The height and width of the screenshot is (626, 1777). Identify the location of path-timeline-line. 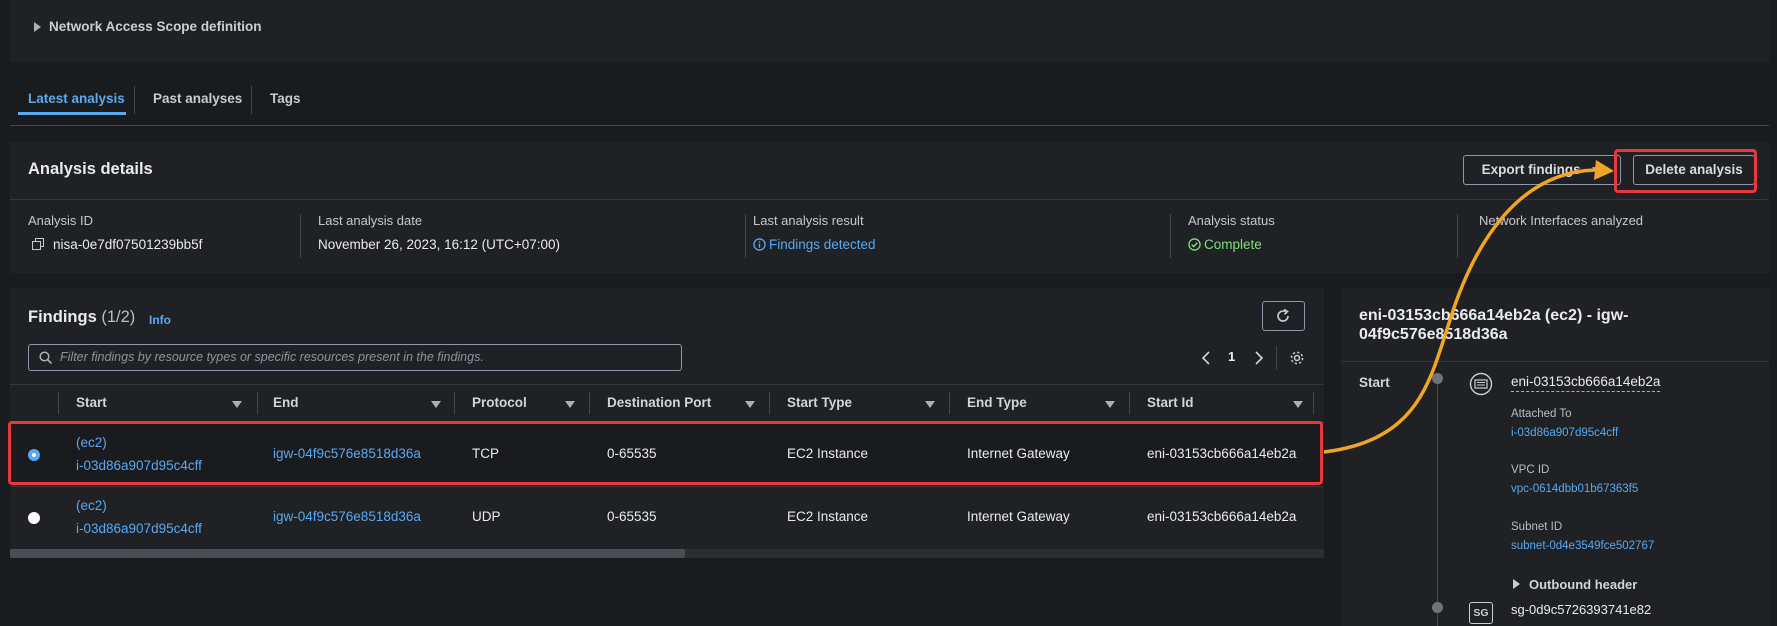
(1437, 502).